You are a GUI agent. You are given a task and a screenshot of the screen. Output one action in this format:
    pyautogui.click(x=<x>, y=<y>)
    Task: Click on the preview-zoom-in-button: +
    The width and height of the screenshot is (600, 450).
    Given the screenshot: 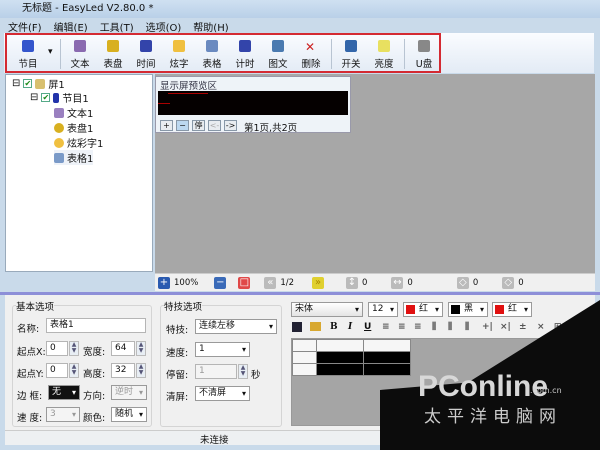 What is the action you would take?
    pyautogui.click(x=166, y=125)
    